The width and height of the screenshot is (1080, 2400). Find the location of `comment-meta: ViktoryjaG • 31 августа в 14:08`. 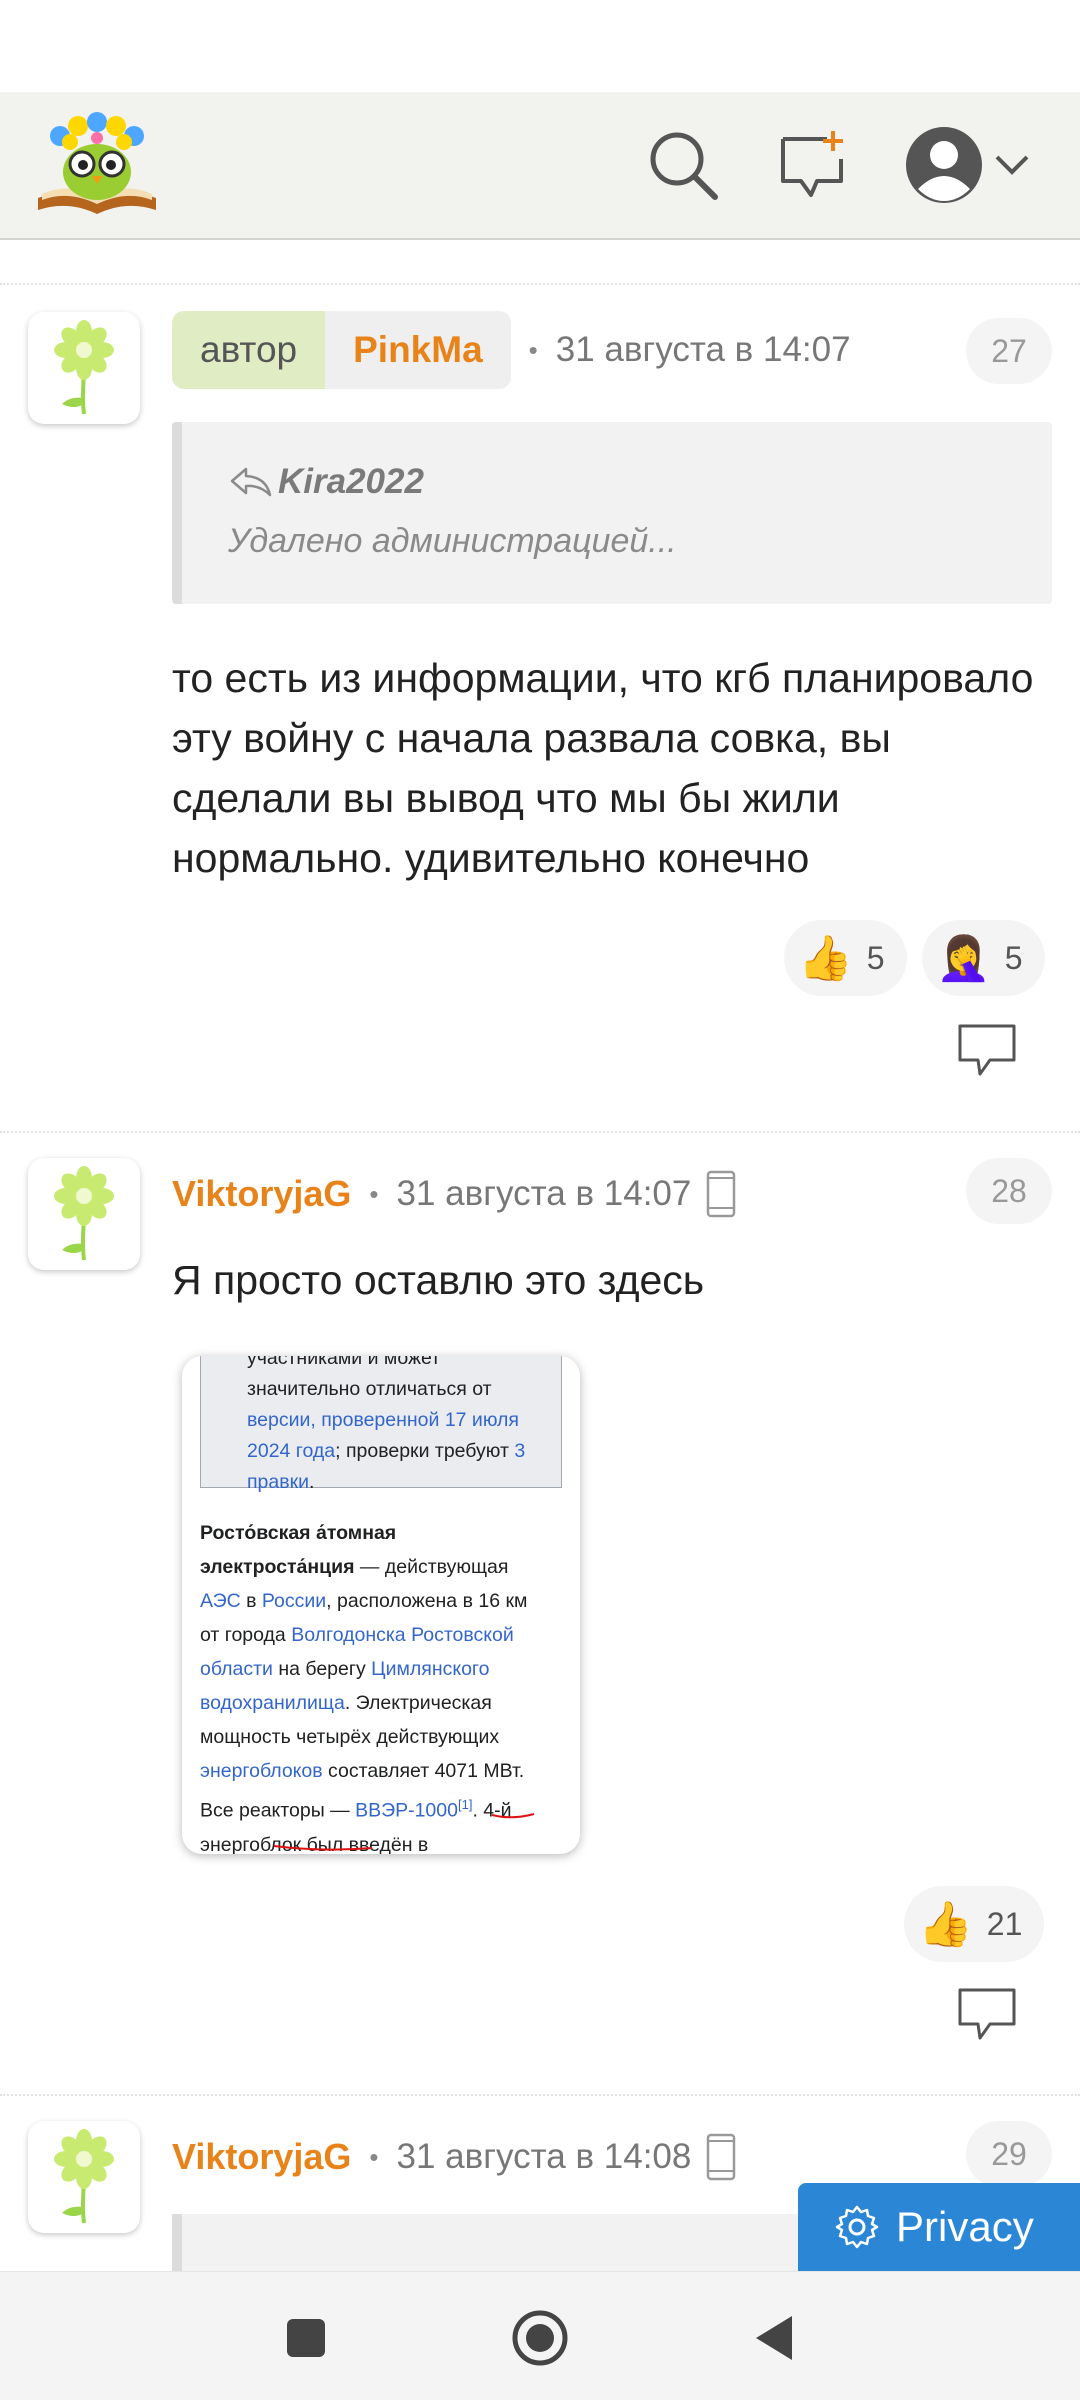

comment-meta: ViktoryjaG • 31 августа в 14:08 is located at coordinates (454, 2157).